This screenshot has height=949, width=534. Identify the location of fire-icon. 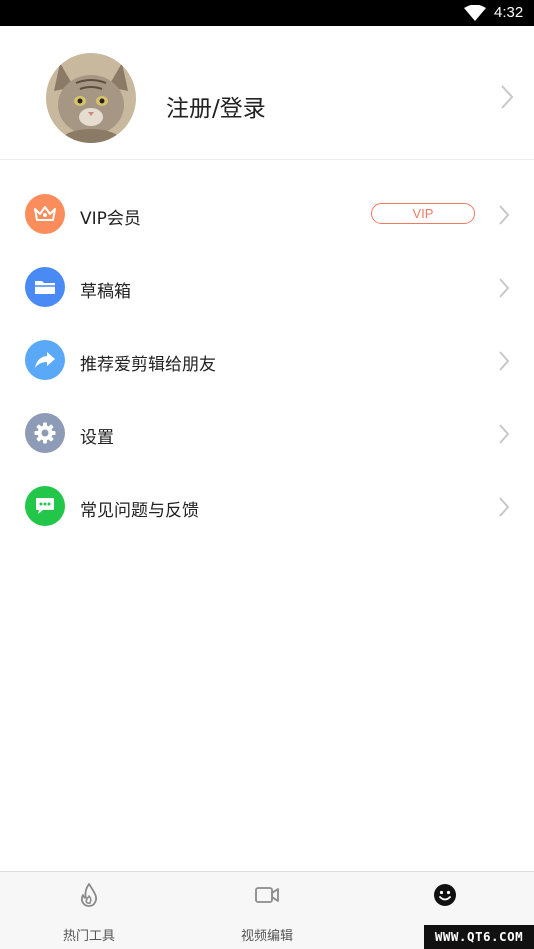
(89, 895).